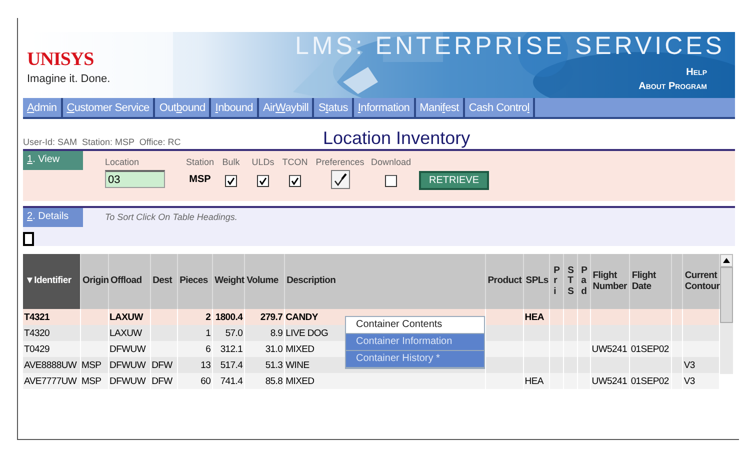 The image size is (749, 454). I want to click on checkbox-label: TCON, so click(295, 162).